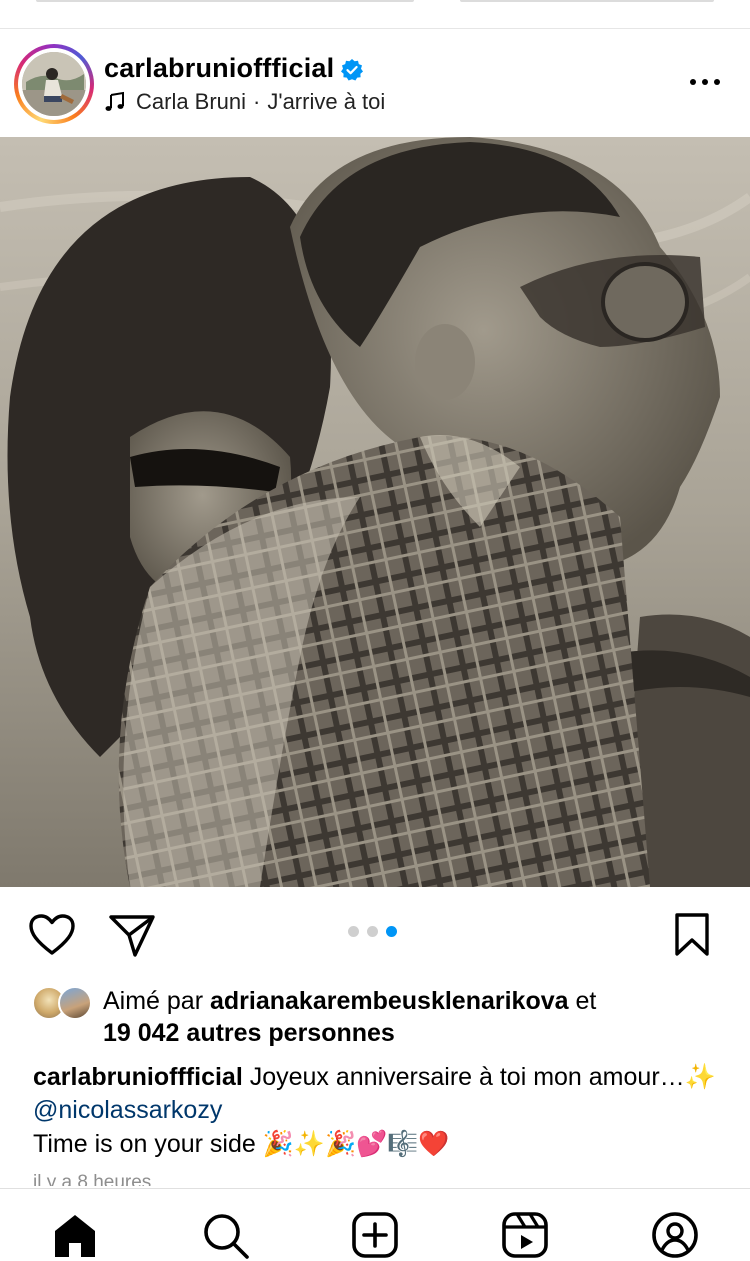 This screenshot has height=1261, width=750. I want to click on carousel-dot-active, so click(391, 931).